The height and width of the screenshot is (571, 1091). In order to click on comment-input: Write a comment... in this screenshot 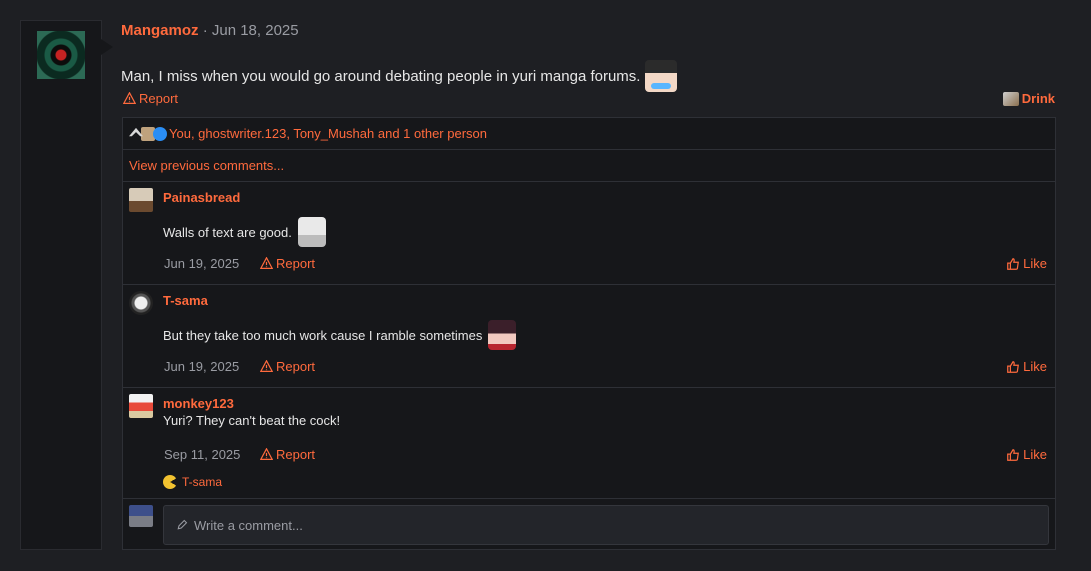, I will do `click(606, 525)`.